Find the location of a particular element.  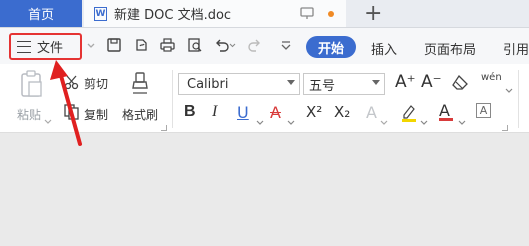

paste-icon is located at coordinates (32, 86).